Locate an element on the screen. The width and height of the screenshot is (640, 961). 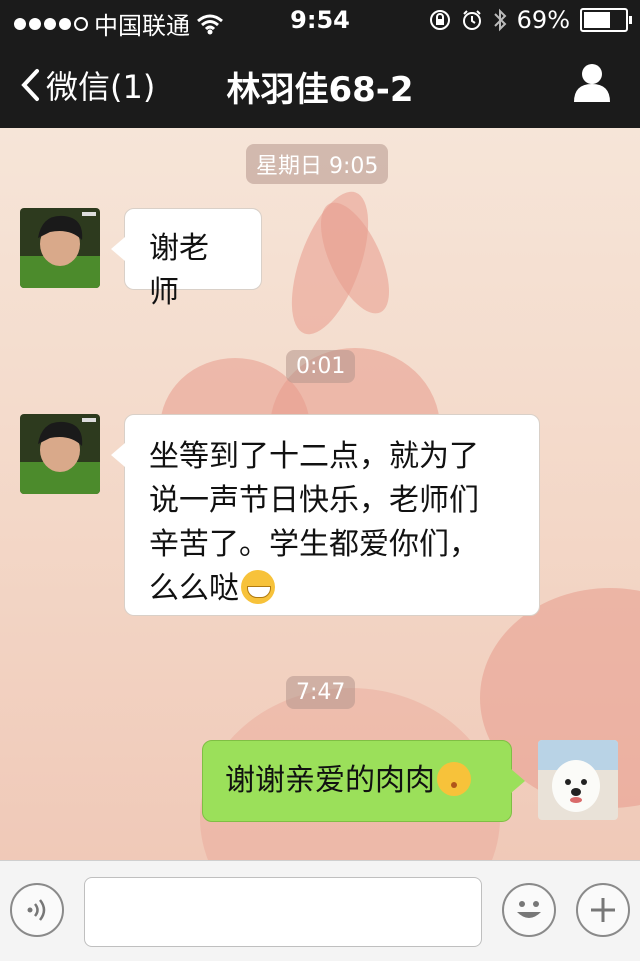
voice-input-button is located at coordinates (37, 910).